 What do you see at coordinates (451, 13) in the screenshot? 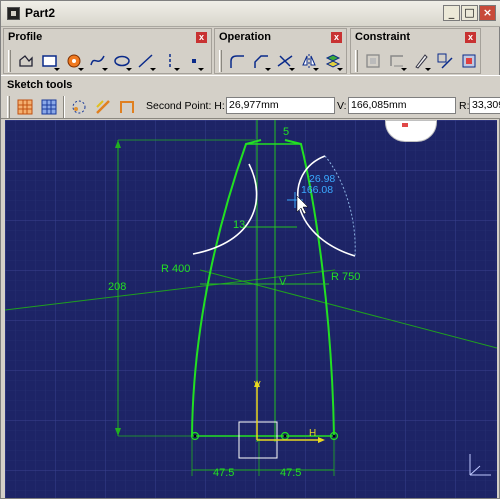
I see `minimize-button: _` at bounding box center [451, 13].